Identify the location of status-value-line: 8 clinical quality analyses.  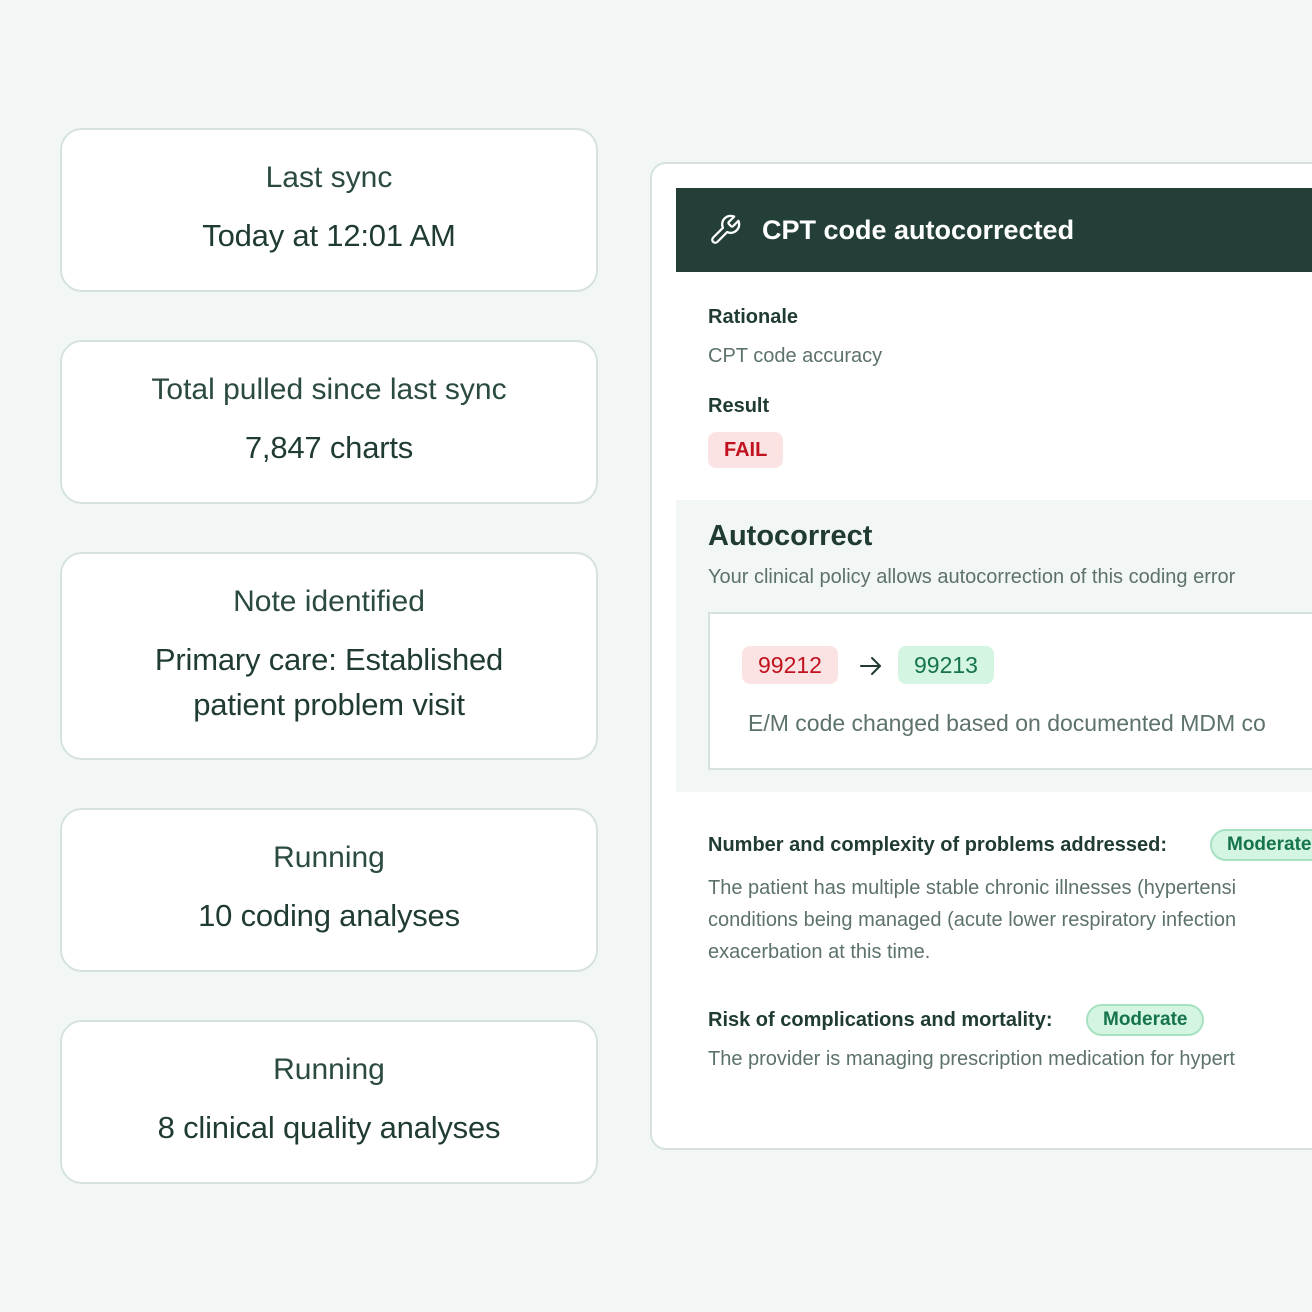
(329, 1128).